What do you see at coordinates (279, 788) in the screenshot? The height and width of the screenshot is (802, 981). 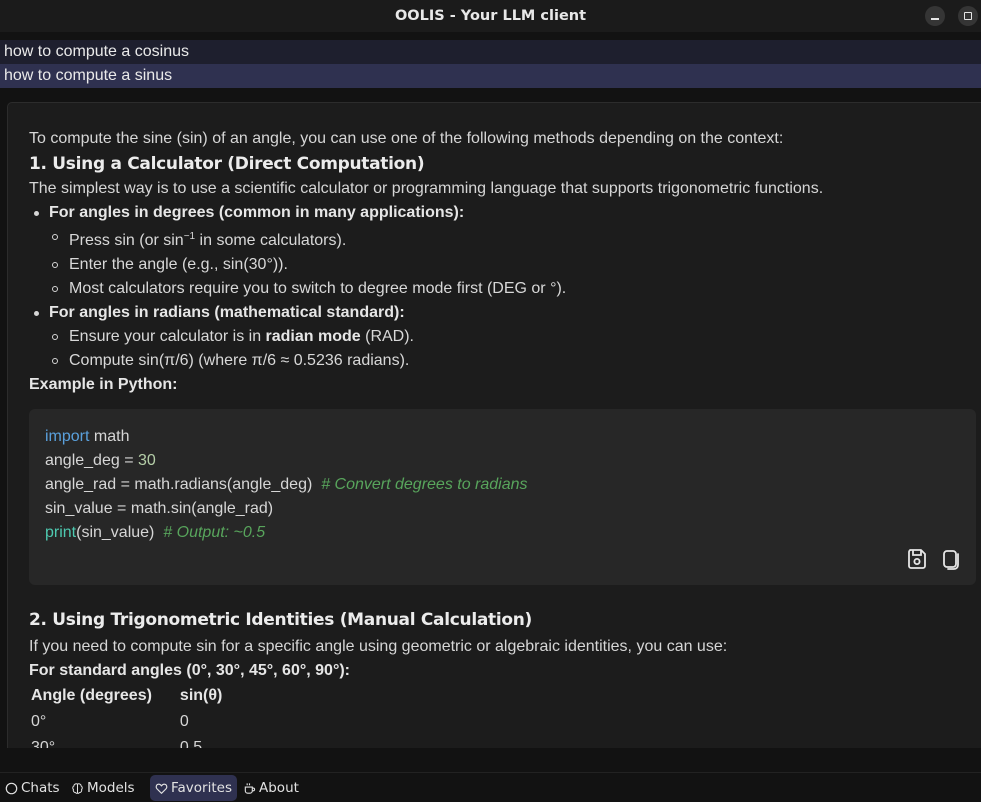 I see `nav-label: About` at bounding box center [279, 788].